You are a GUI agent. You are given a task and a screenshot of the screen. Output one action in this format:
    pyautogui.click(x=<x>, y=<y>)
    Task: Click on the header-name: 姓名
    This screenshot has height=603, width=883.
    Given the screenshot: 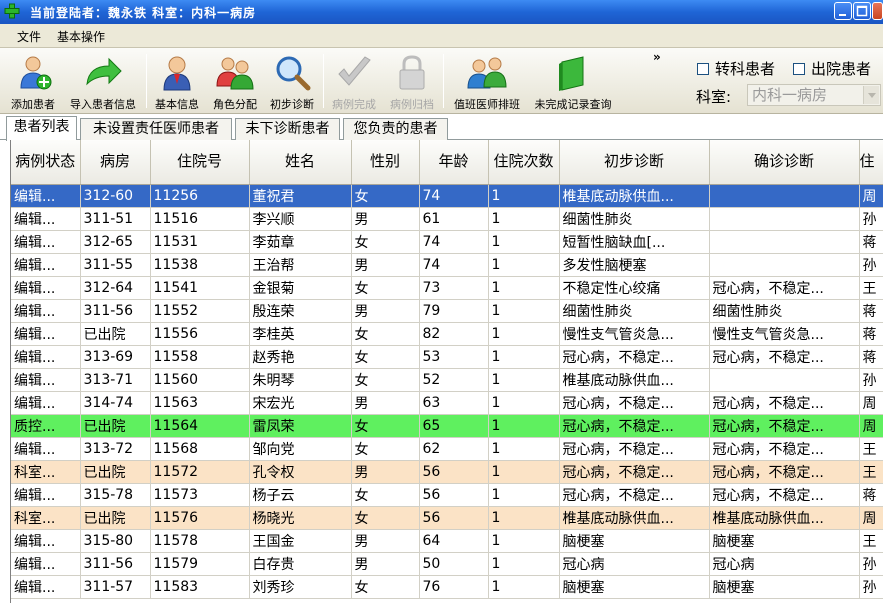 What is the action you would take?
    pyautogui.click(x=300, y=162)
    